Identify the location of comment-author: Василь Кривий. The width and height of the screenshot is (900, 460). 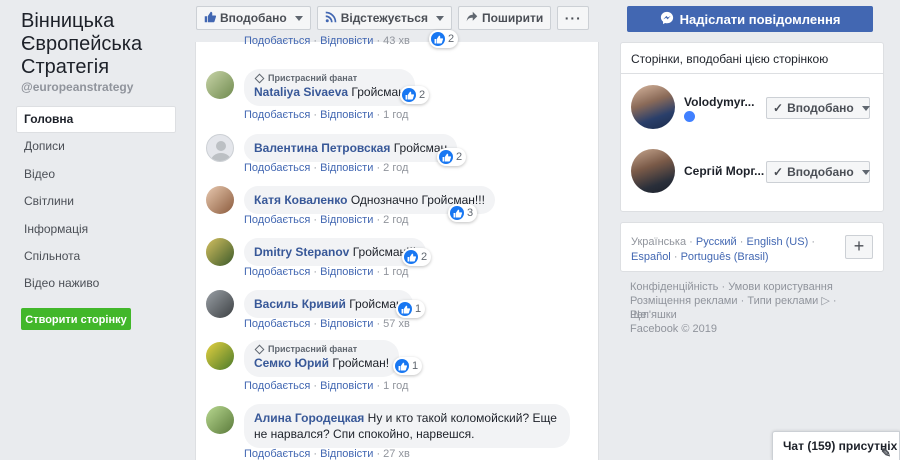
(300, 304).